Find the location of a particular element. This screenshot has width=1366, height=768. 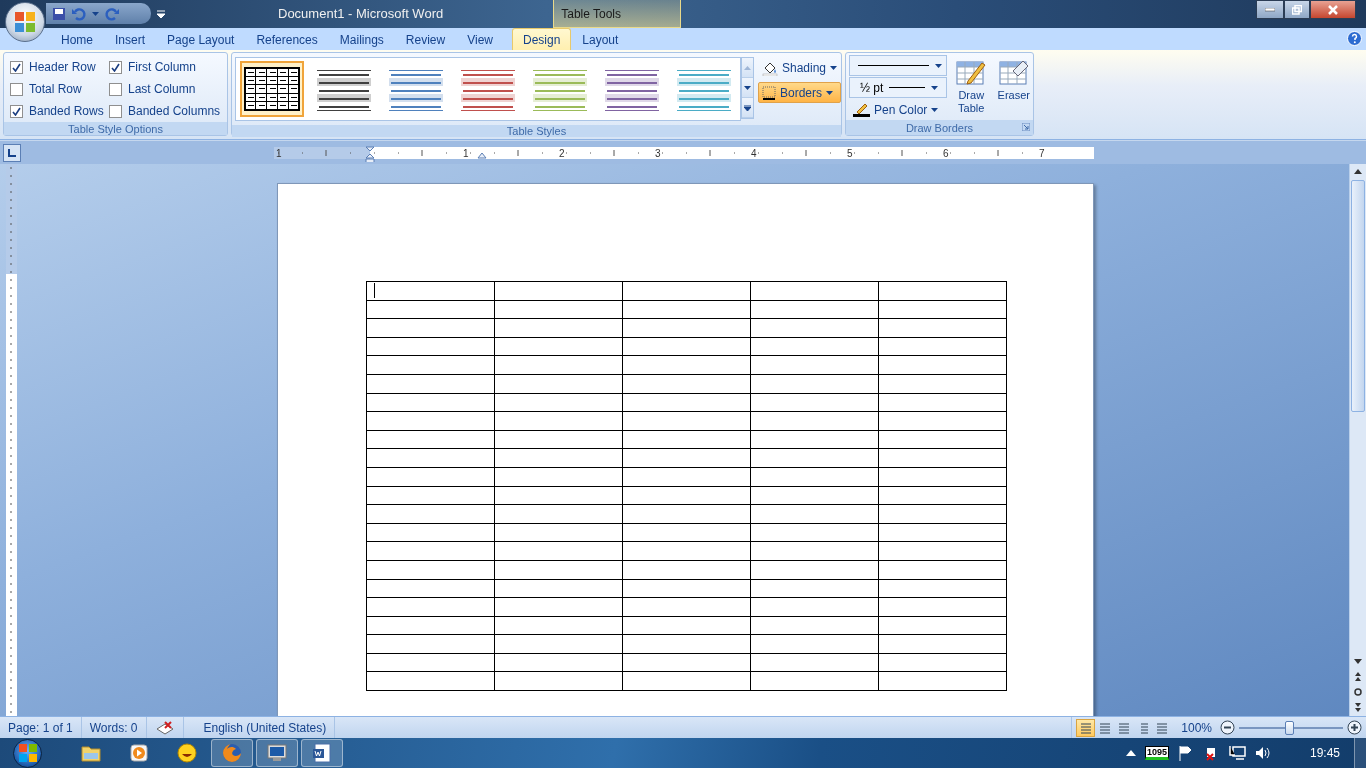

close-button is located at coordinates (1333, 9).